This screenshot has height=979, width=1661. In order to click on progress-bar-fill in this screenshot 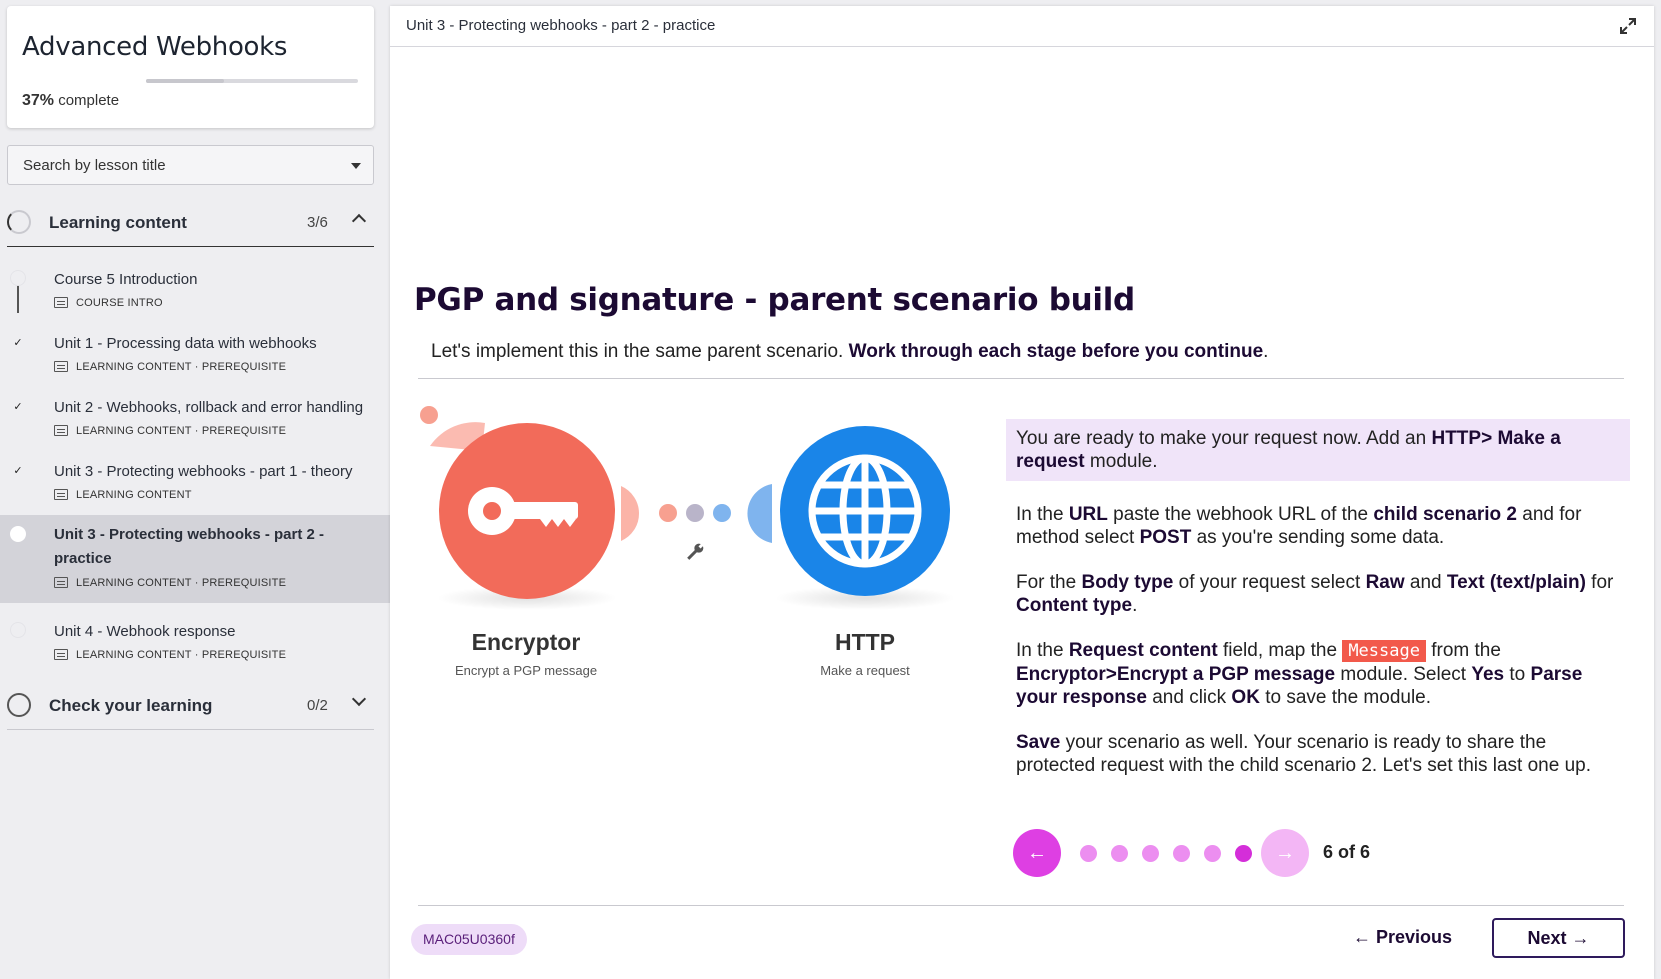, I will do `click(185, 81)`.